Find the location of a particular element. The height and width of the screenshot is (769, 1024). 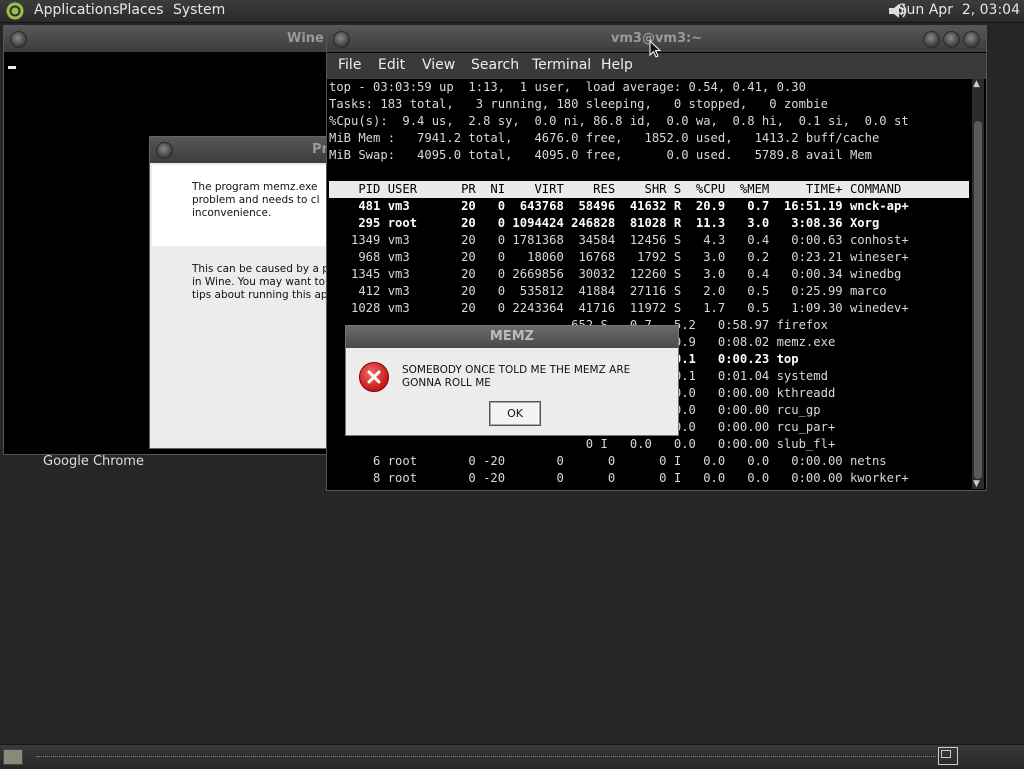

workspace-switcher is located at coordinates (948, 756).